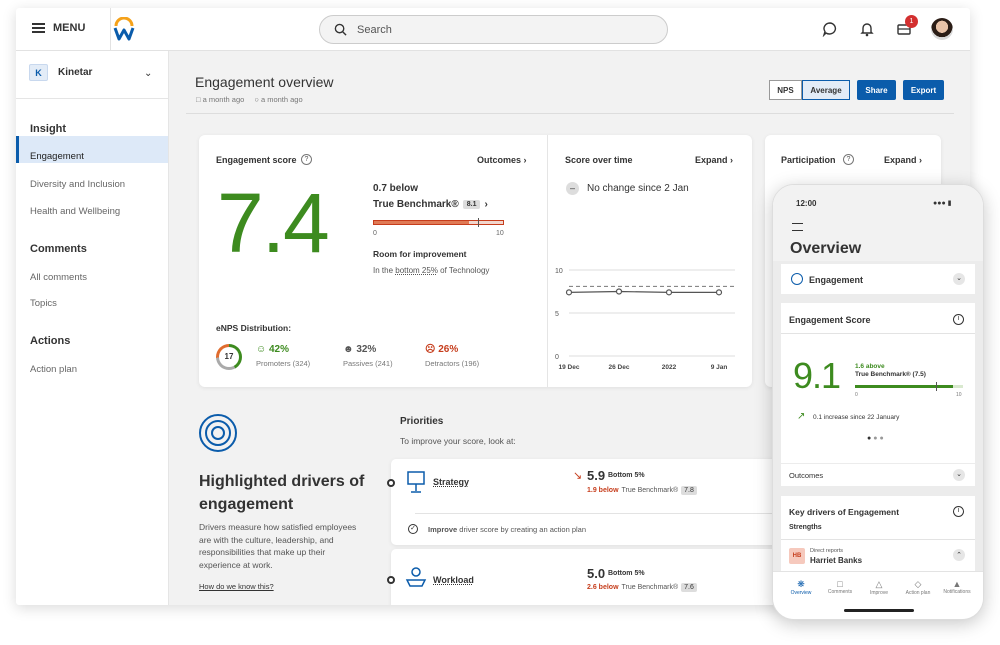 The height and width of the screenshot is (645, 1000). I want to click on no-change-icon: –, so click(572, 188).